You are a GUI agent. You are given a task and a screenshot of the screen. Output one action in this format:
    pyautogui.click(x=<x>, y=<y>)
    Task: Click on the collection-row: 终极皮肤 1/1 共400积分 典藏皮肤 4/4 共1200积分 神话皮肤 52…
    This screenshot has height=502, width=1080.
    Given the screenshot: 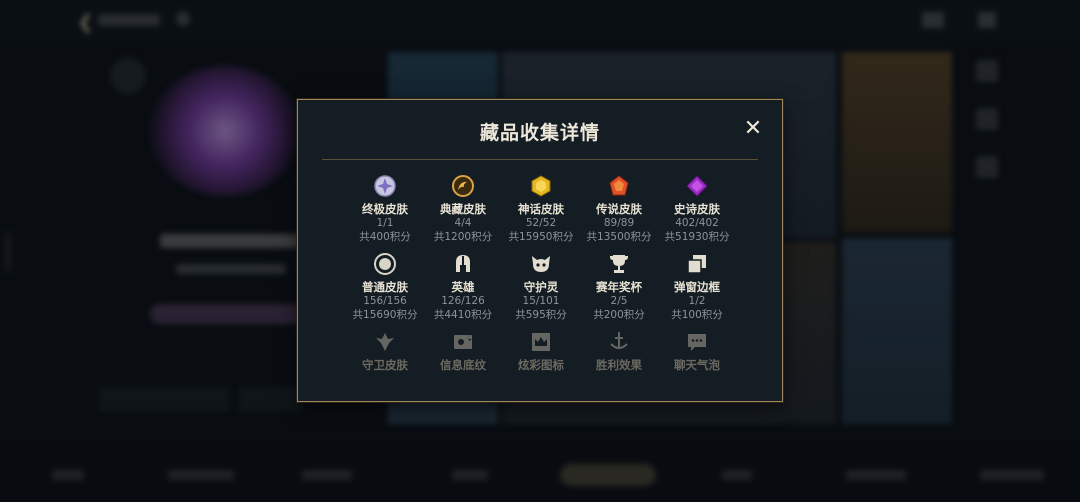 What is the action you would take?
    pyautogui.click(x=541, y=213)
    